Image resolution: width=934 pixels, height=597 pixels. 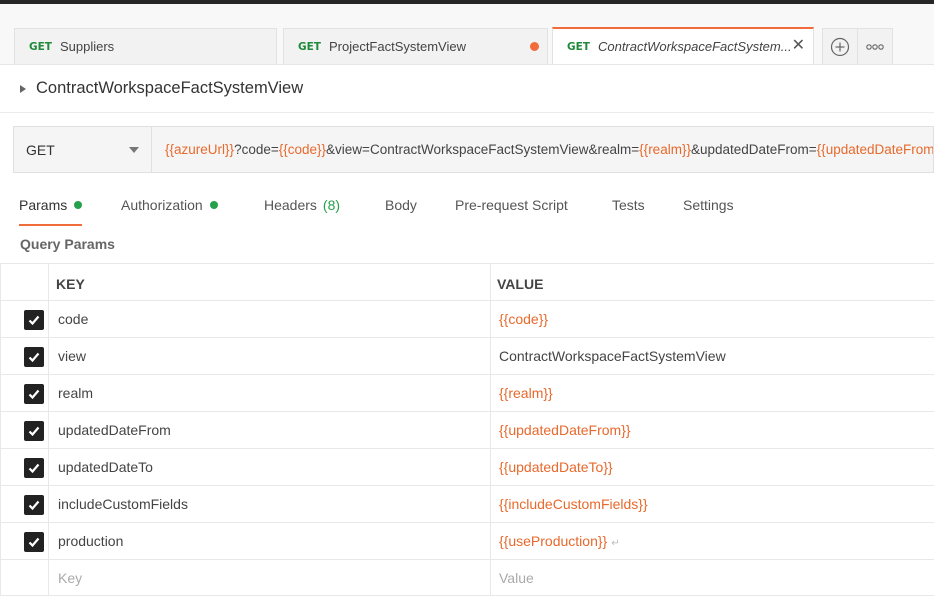 I want to click on more-tabs-button, so click(x=875, y=46).